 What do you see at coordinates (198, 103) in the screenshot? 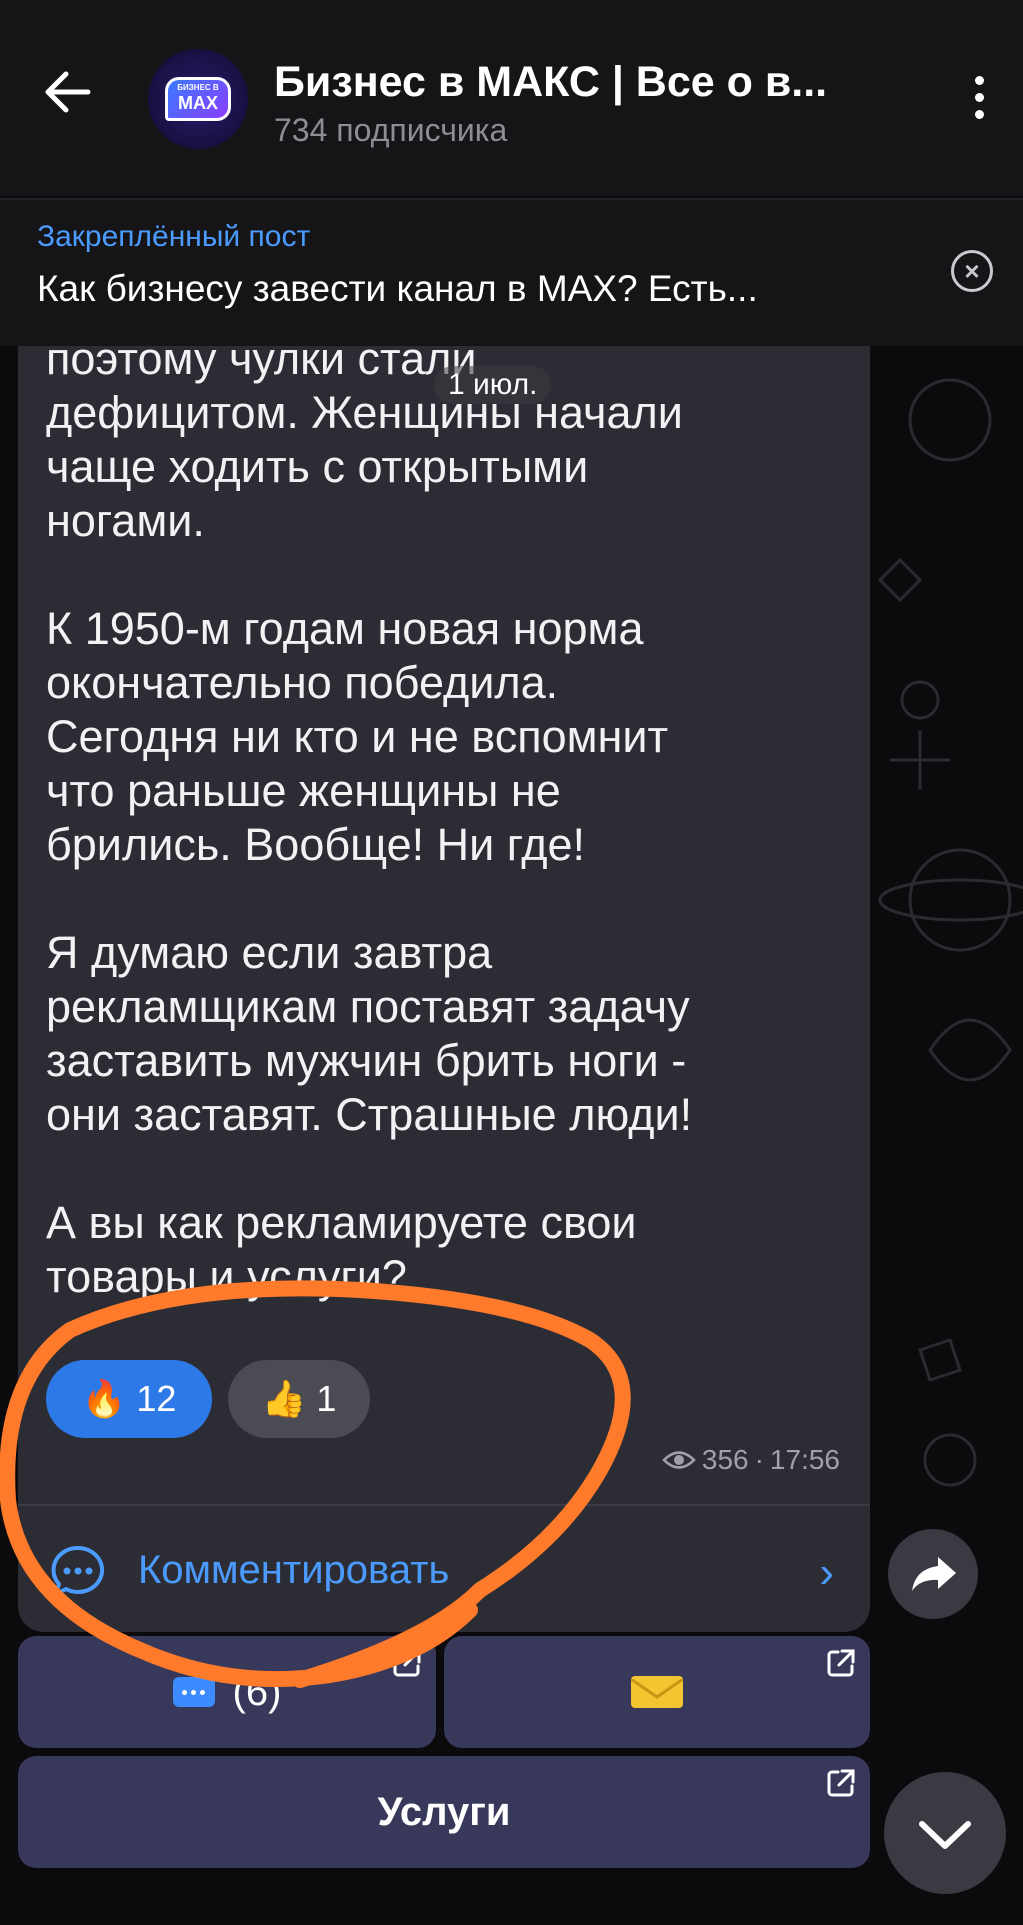
I see `avatar-logo-big-text: MAX` at bounding box center [198, 103].